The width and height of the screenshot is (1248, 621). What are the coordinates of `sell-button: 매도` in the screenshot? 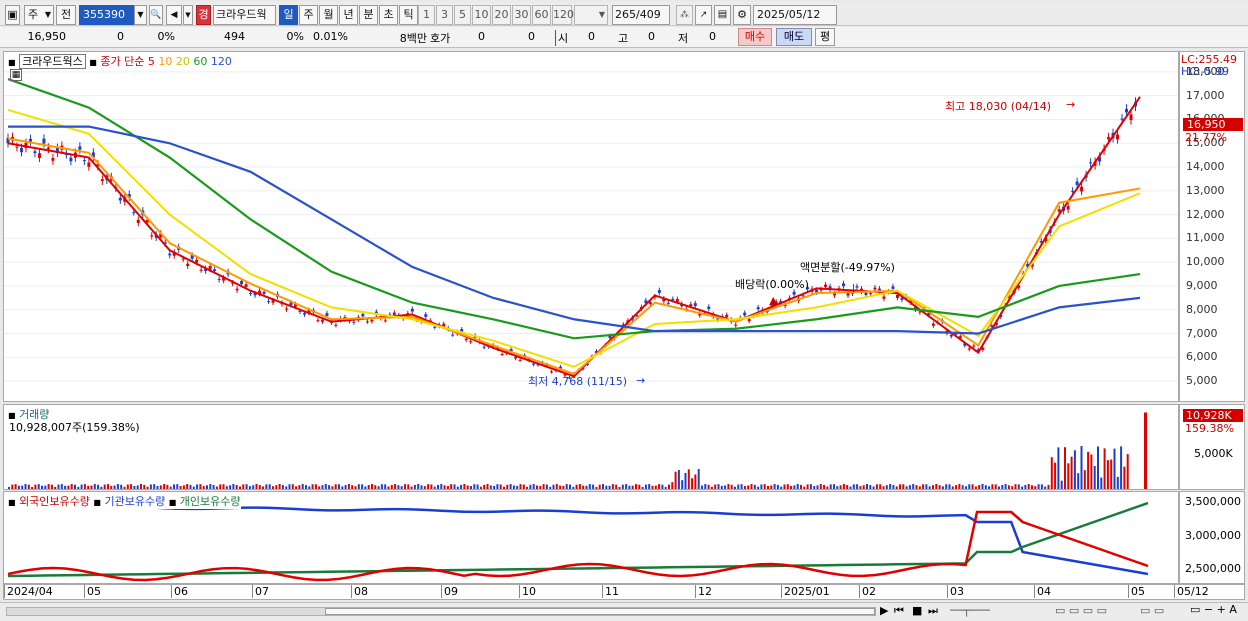 It's located at (794, 37).